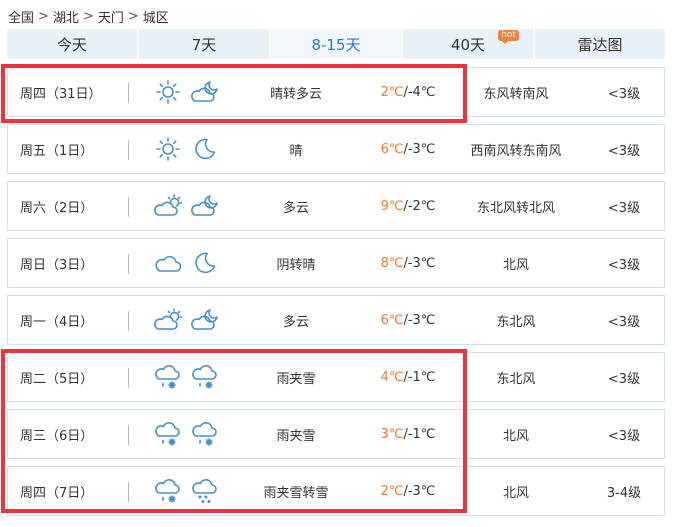 This screenshot has height=527, width=675. Describe the element at coordinates (624, 493) in the screenshot. I see `wind-level: 3-4级` at that location.